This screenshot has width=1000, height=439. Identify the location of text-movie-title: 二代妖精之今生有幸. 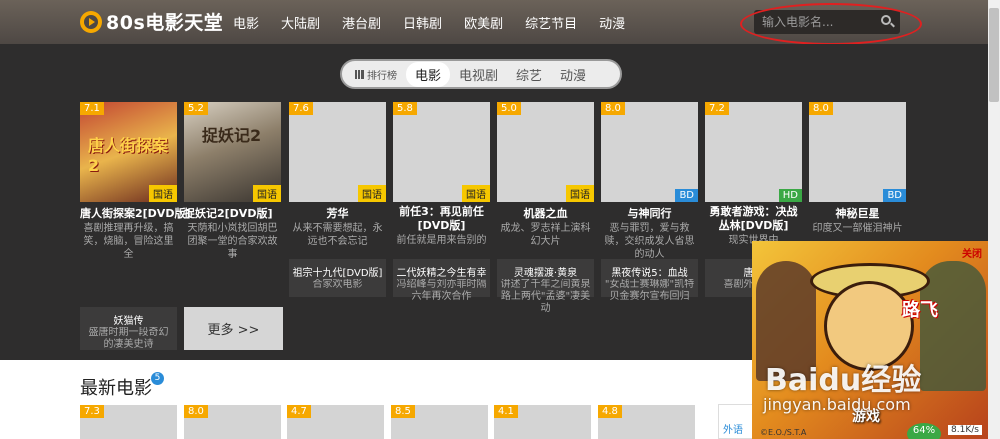
(441, 271).